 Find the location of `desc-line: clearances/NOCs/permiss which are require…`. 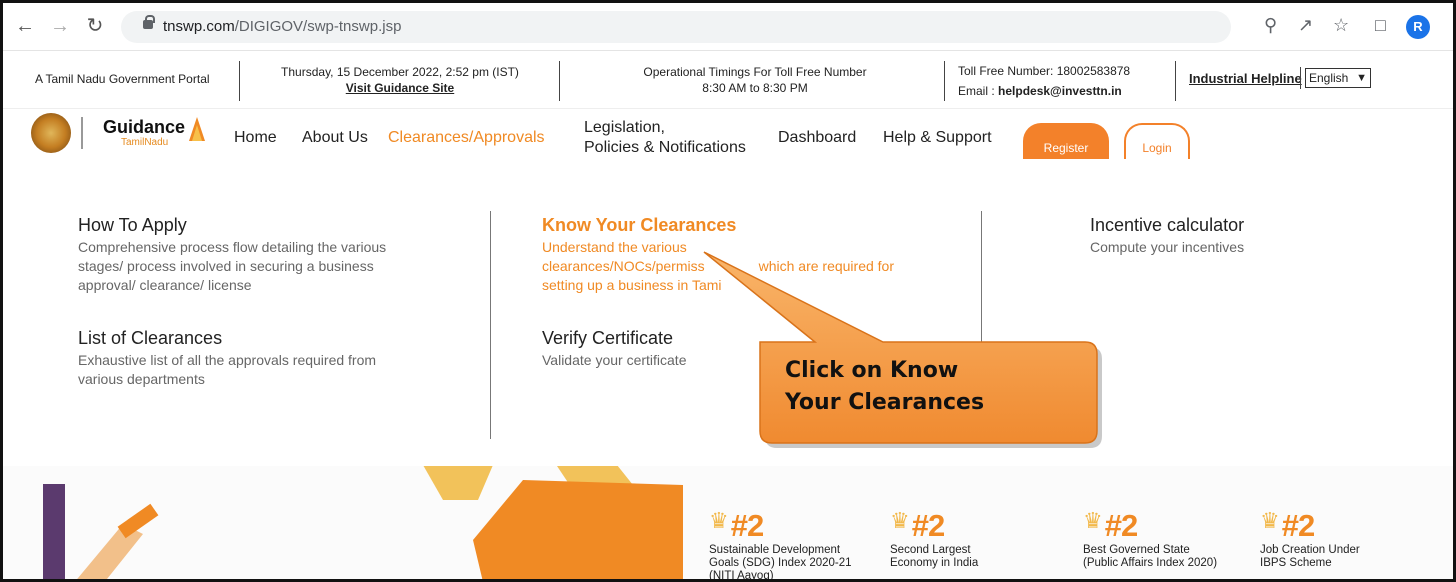

desc-line: clearances/NOCs/permiss which are require… is located at coordinates (718, 266).